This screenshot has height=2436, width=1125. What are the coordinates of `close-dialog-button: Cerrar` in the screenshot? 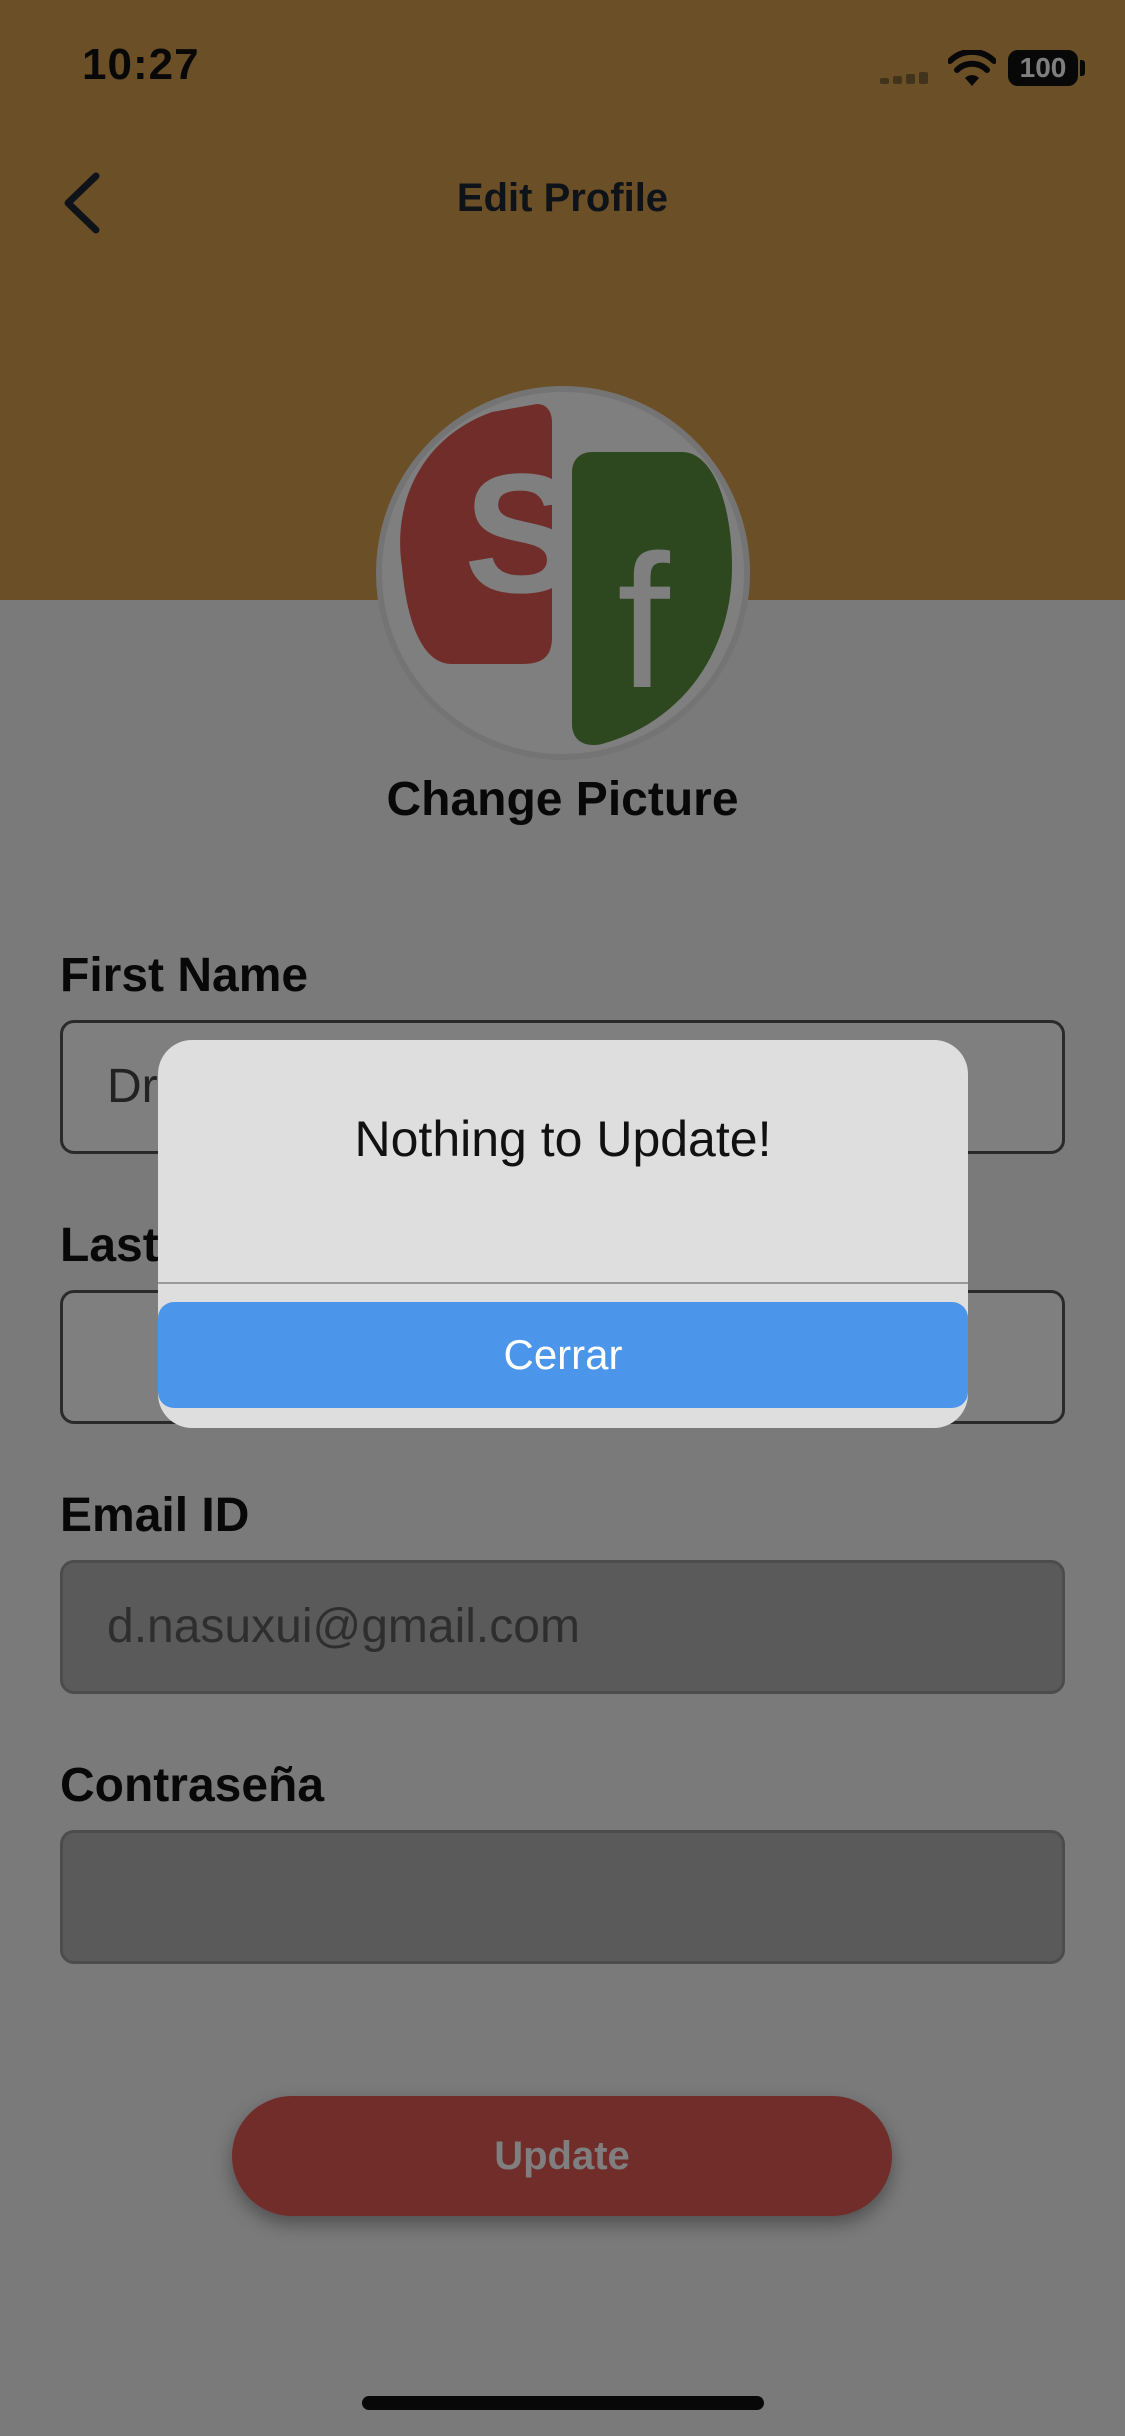 It's located at (563, 1355).